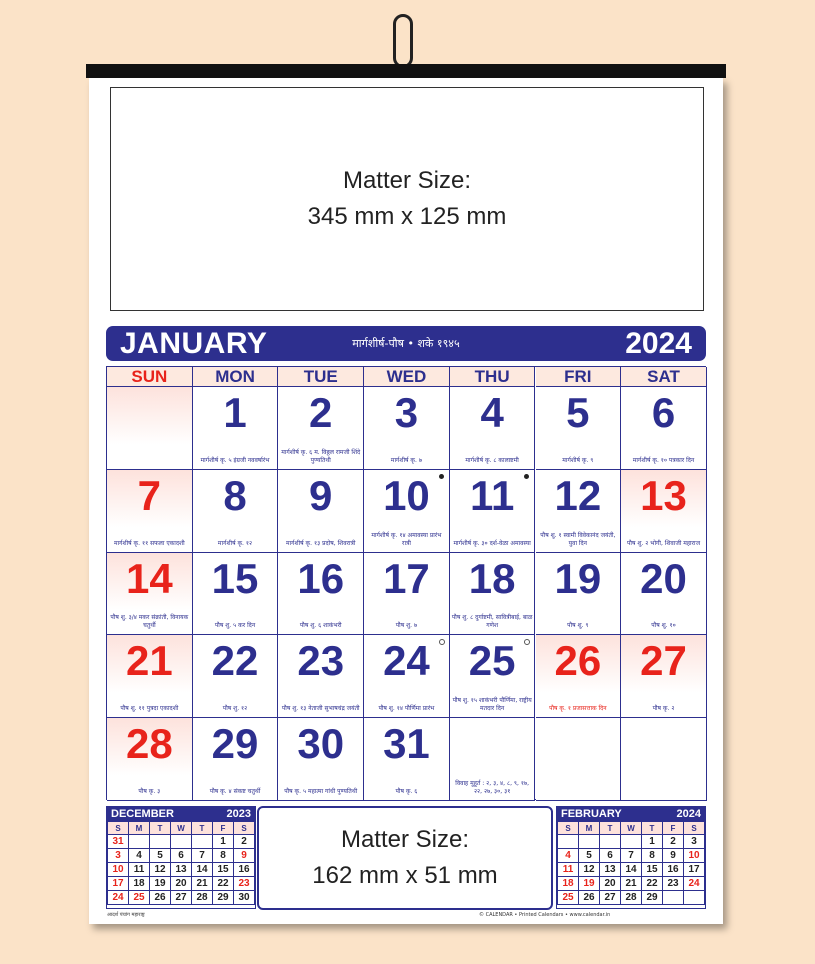 This screenshot has height=964, width=815. Describe the element at coordinates (663, 412) in the screenshot. I see `day-number: 6` at that location.